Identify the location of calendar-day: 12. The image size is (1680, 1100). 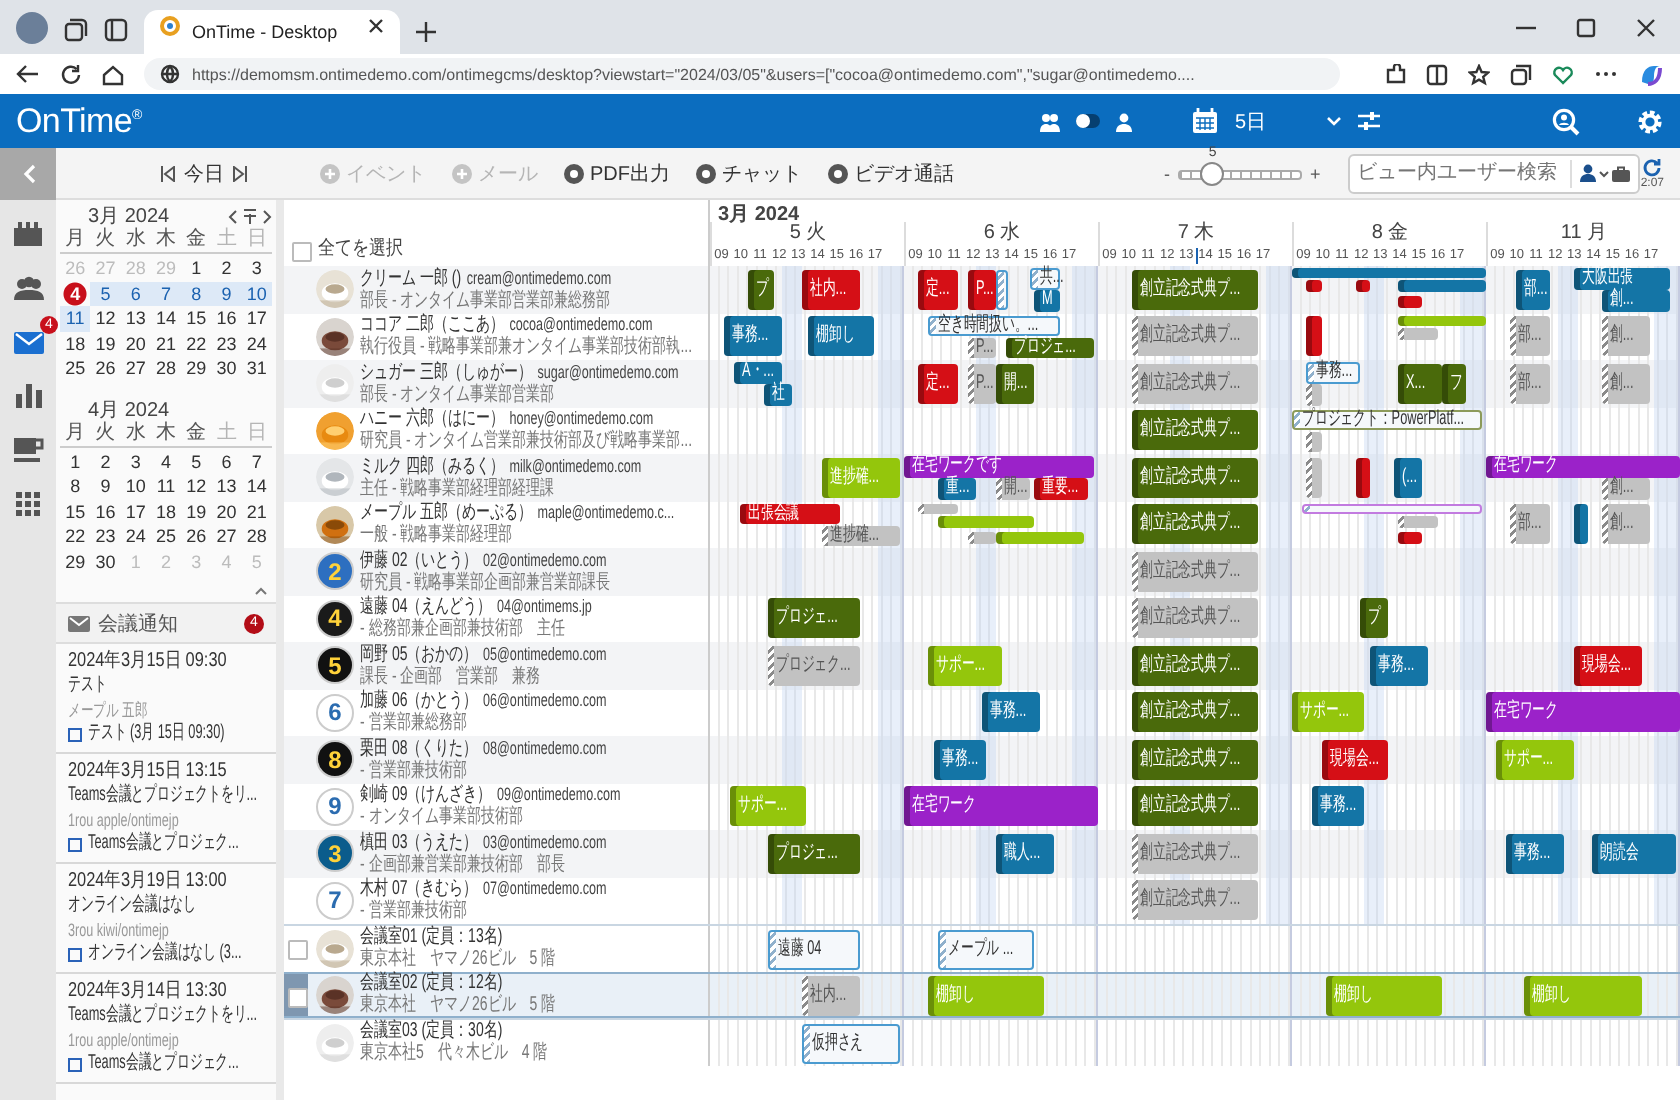
(196, 486).